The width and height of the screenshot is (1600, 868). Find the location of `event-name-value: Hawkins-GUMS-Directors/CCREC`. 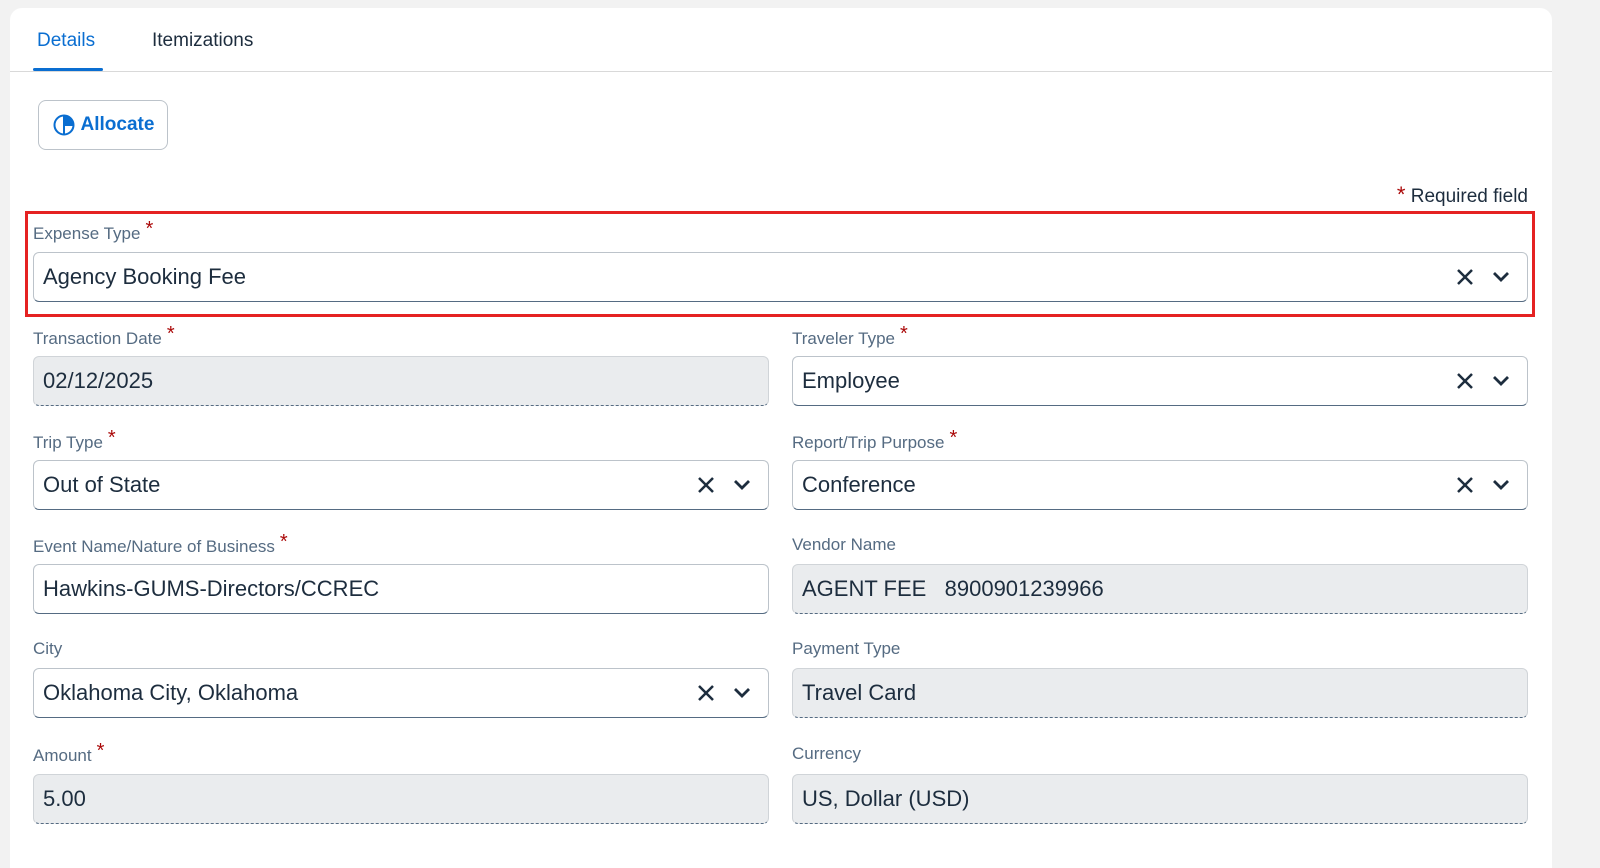

event-name-value: Hawkins-GUMS-Directors/CCREC is located at coordinates (211, 588).